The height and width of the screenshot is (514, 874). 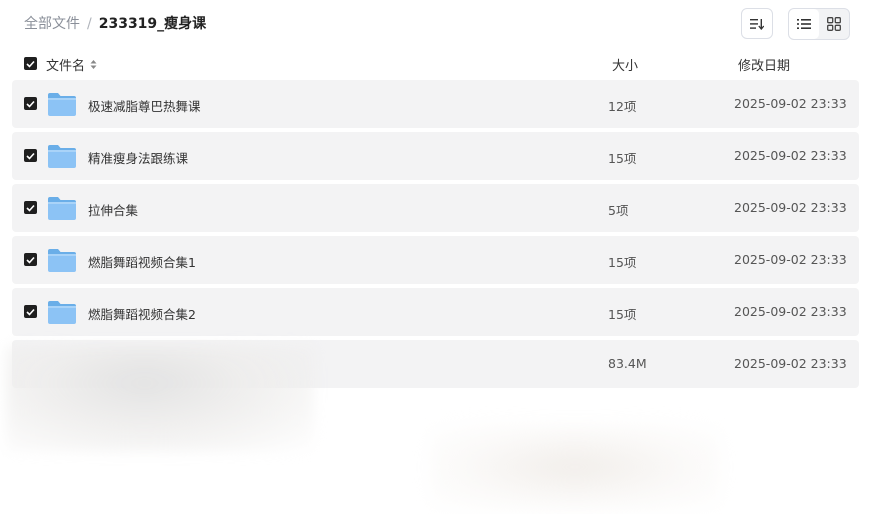 I want to click on grid-view-icon, so click(x=834, y=24).